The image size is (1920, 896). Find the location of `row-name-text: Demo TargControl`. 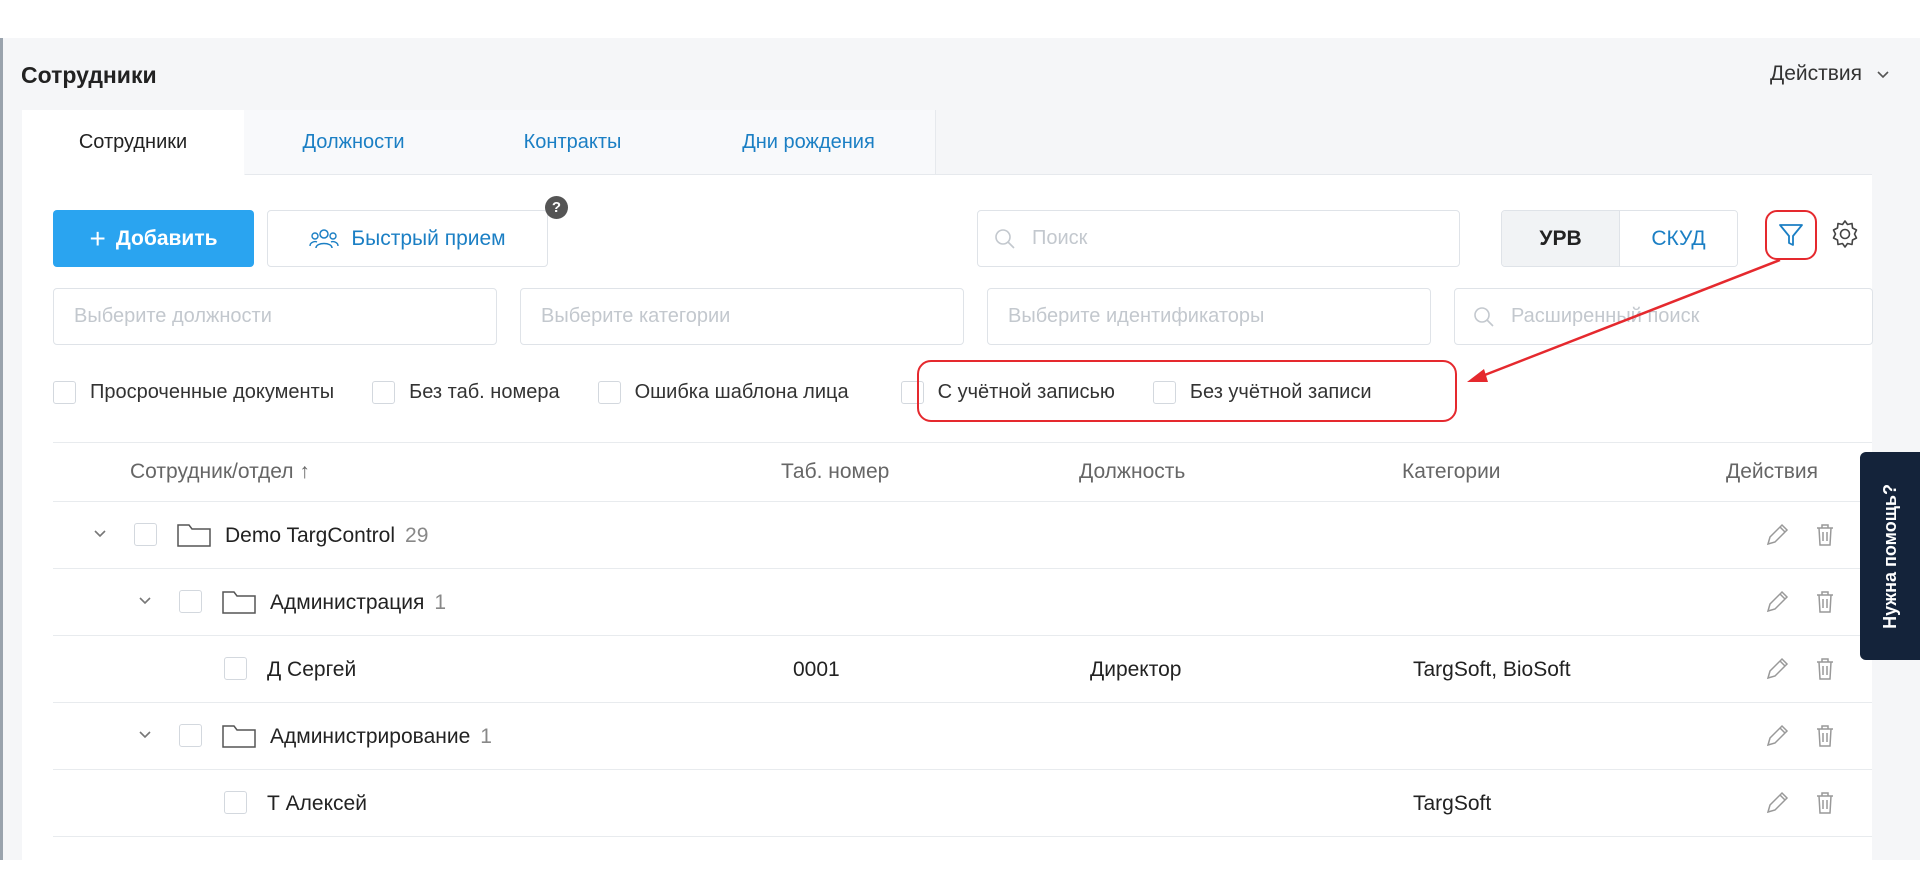

row-name-text: Demo TargControl is located at coordinates (310, 535).